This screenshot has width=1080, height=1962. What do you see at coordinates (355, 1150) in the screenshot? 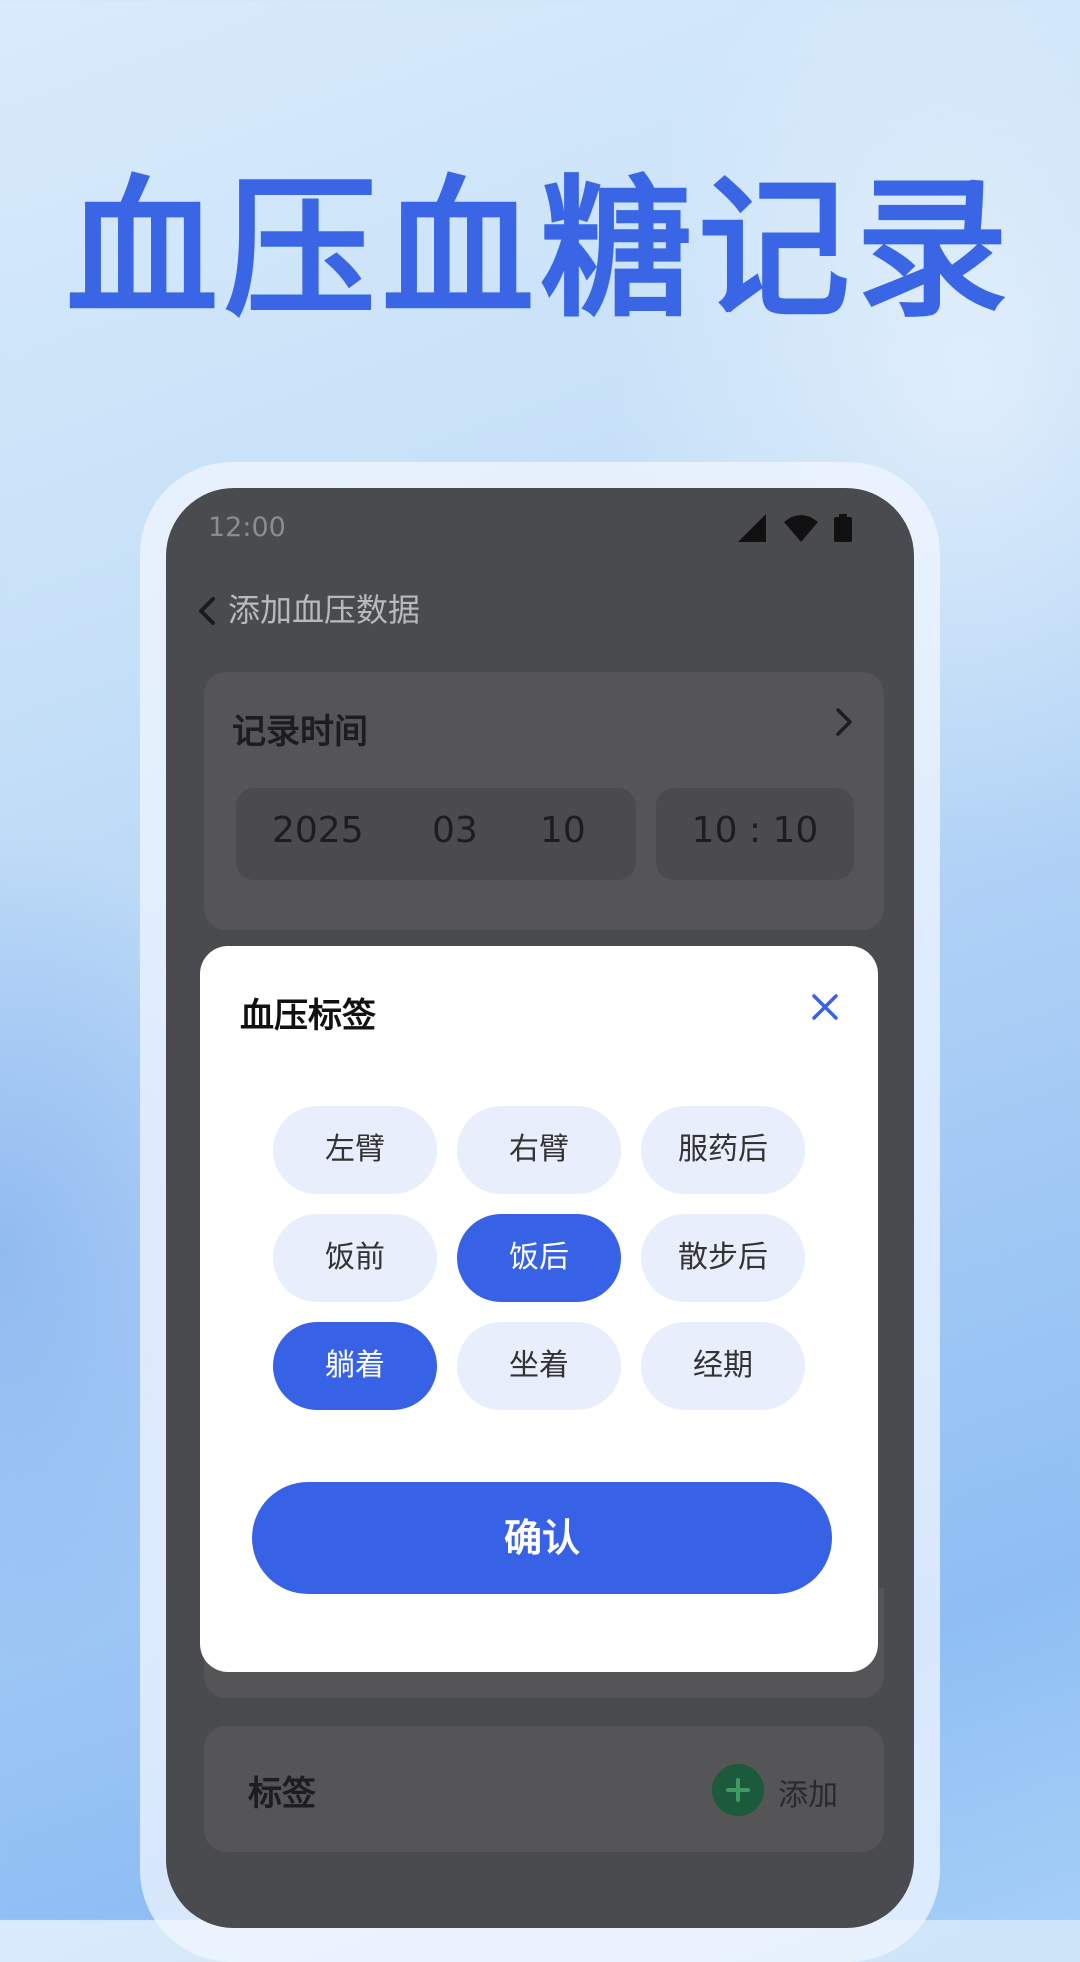
I see `tag-chip-left-arm: 左臂` at bounding box center [355, 1150].